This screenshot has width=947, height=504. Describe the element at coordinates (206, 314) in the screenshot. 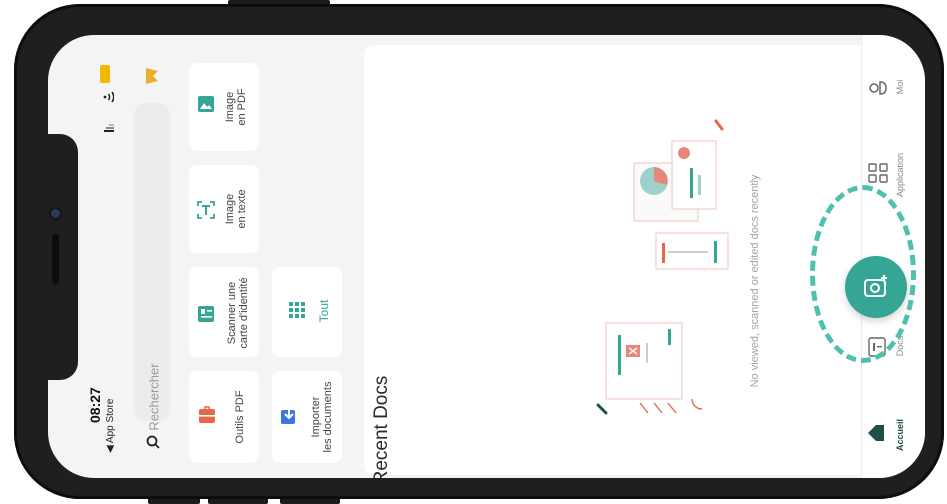

I see `id-card-icon` at that location.